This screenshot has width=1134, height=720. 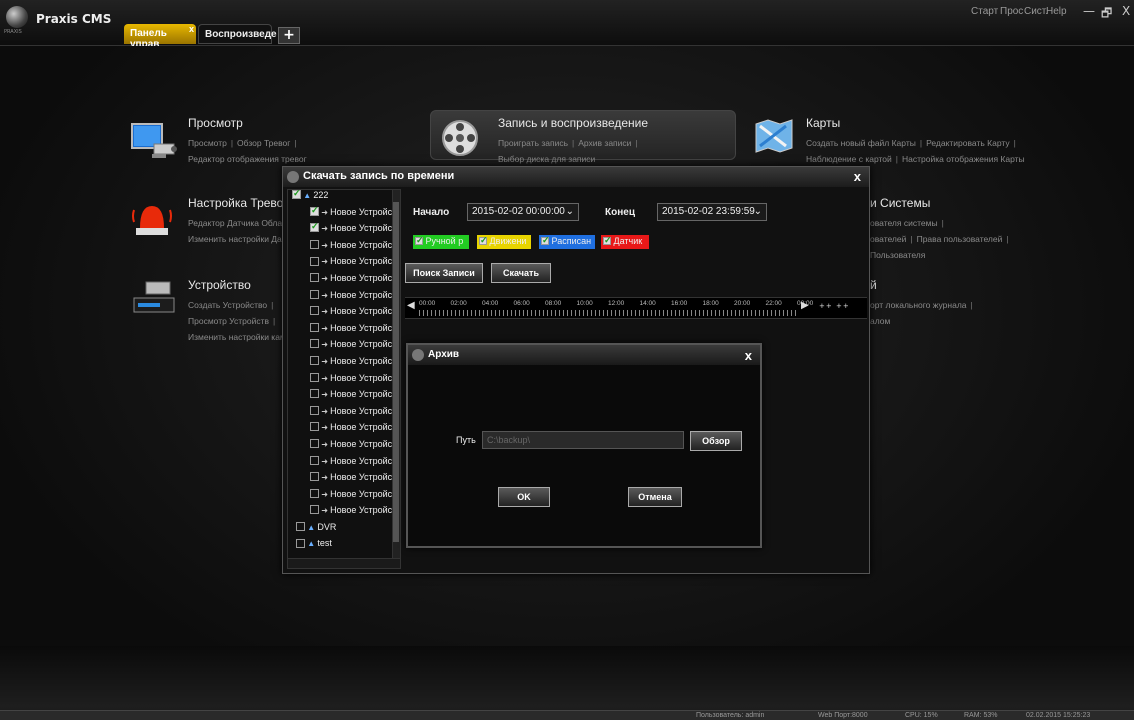 I want to click on tree-root-222: ▲ 222, so click(x=344, y=198).